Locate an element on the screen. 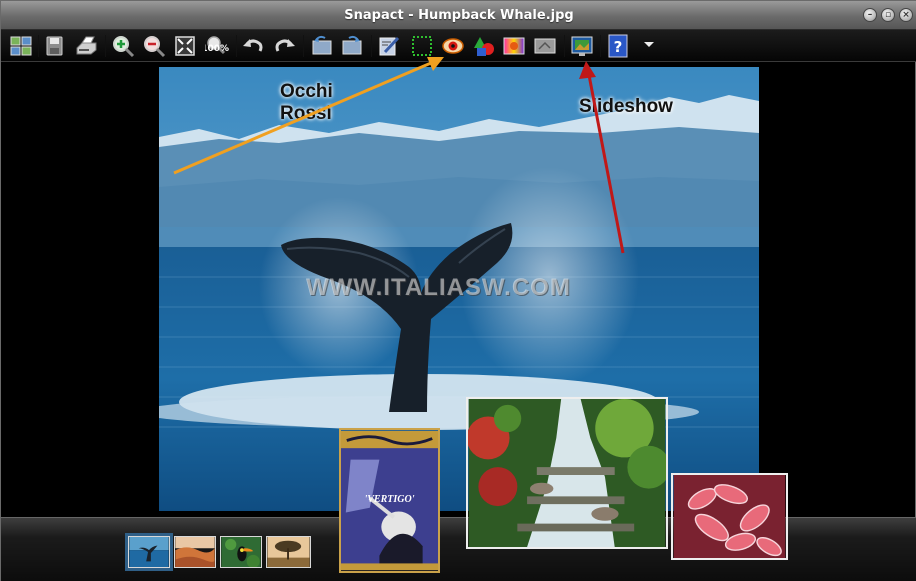  red-eye-annotation: Occhi Rossi is located at coordinates (306, 103).